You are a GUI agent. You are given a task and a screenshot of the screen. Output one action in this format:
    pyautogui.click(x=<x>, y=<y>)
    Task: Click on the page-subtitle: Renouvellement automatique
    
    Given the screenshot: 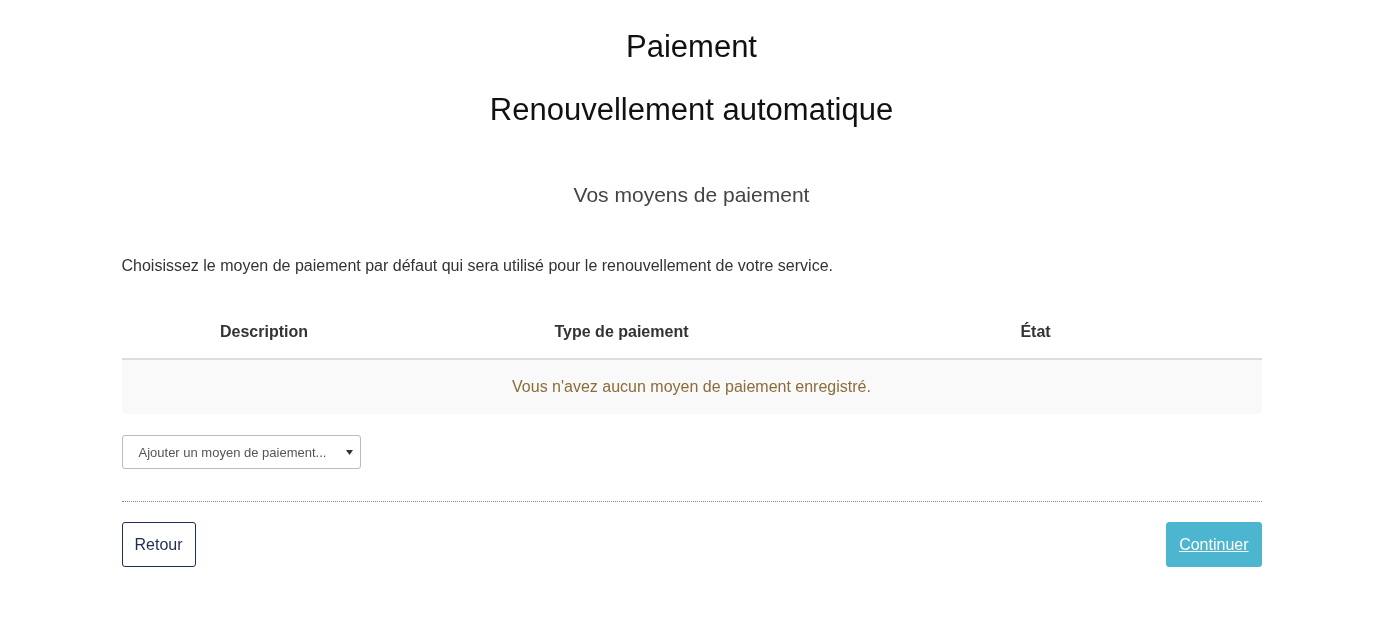 What is the action you would take?
    pyautogui.click(x=691, y=110)
    